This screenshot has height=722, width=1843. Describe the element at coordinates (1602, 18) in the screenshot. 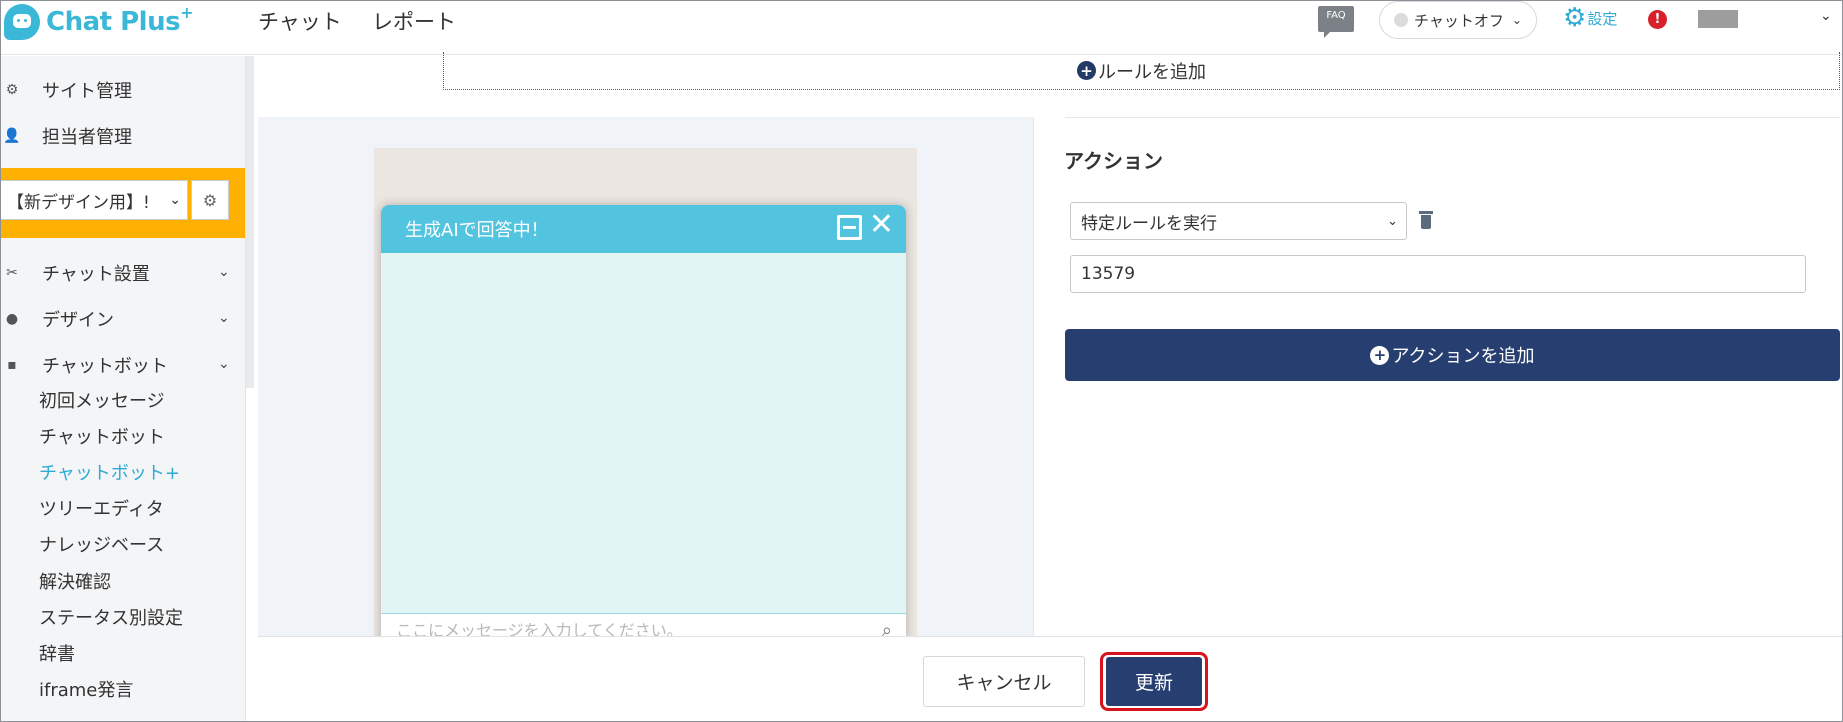

I see `settings-label: 設定` at that location.